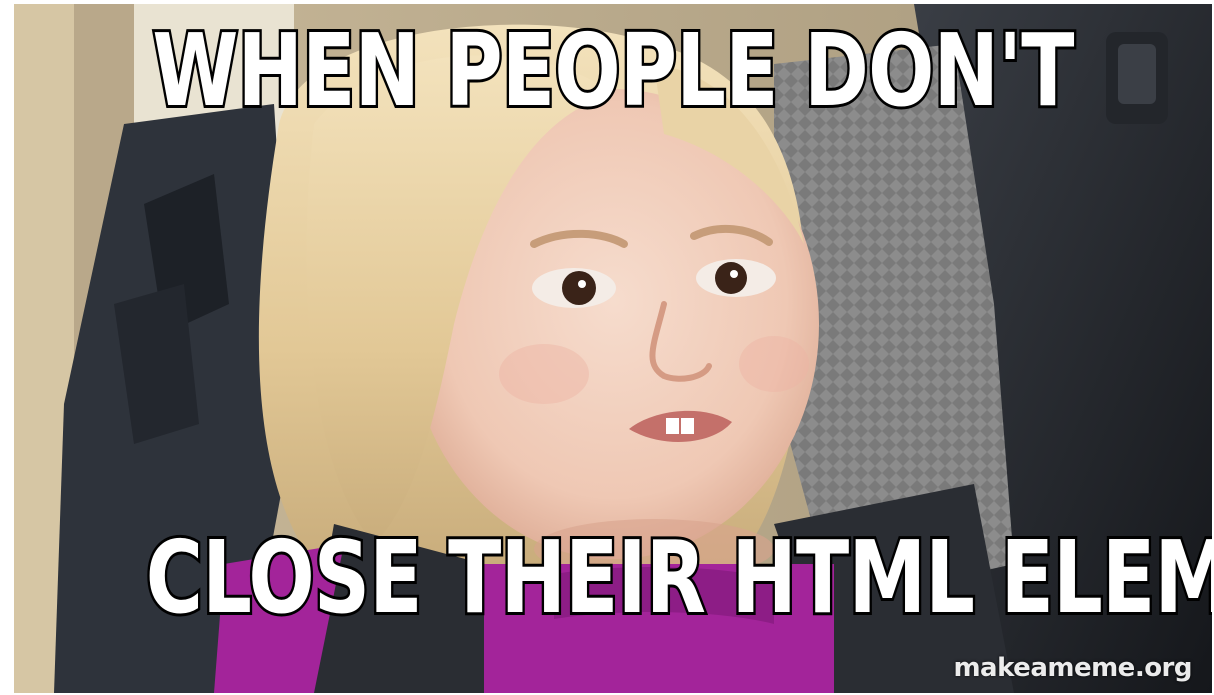  What do you see at coordinates (1072, 668) in the screenshot?
I see `watermark-text: makeameme.org` at bounding box center [1072, 668].